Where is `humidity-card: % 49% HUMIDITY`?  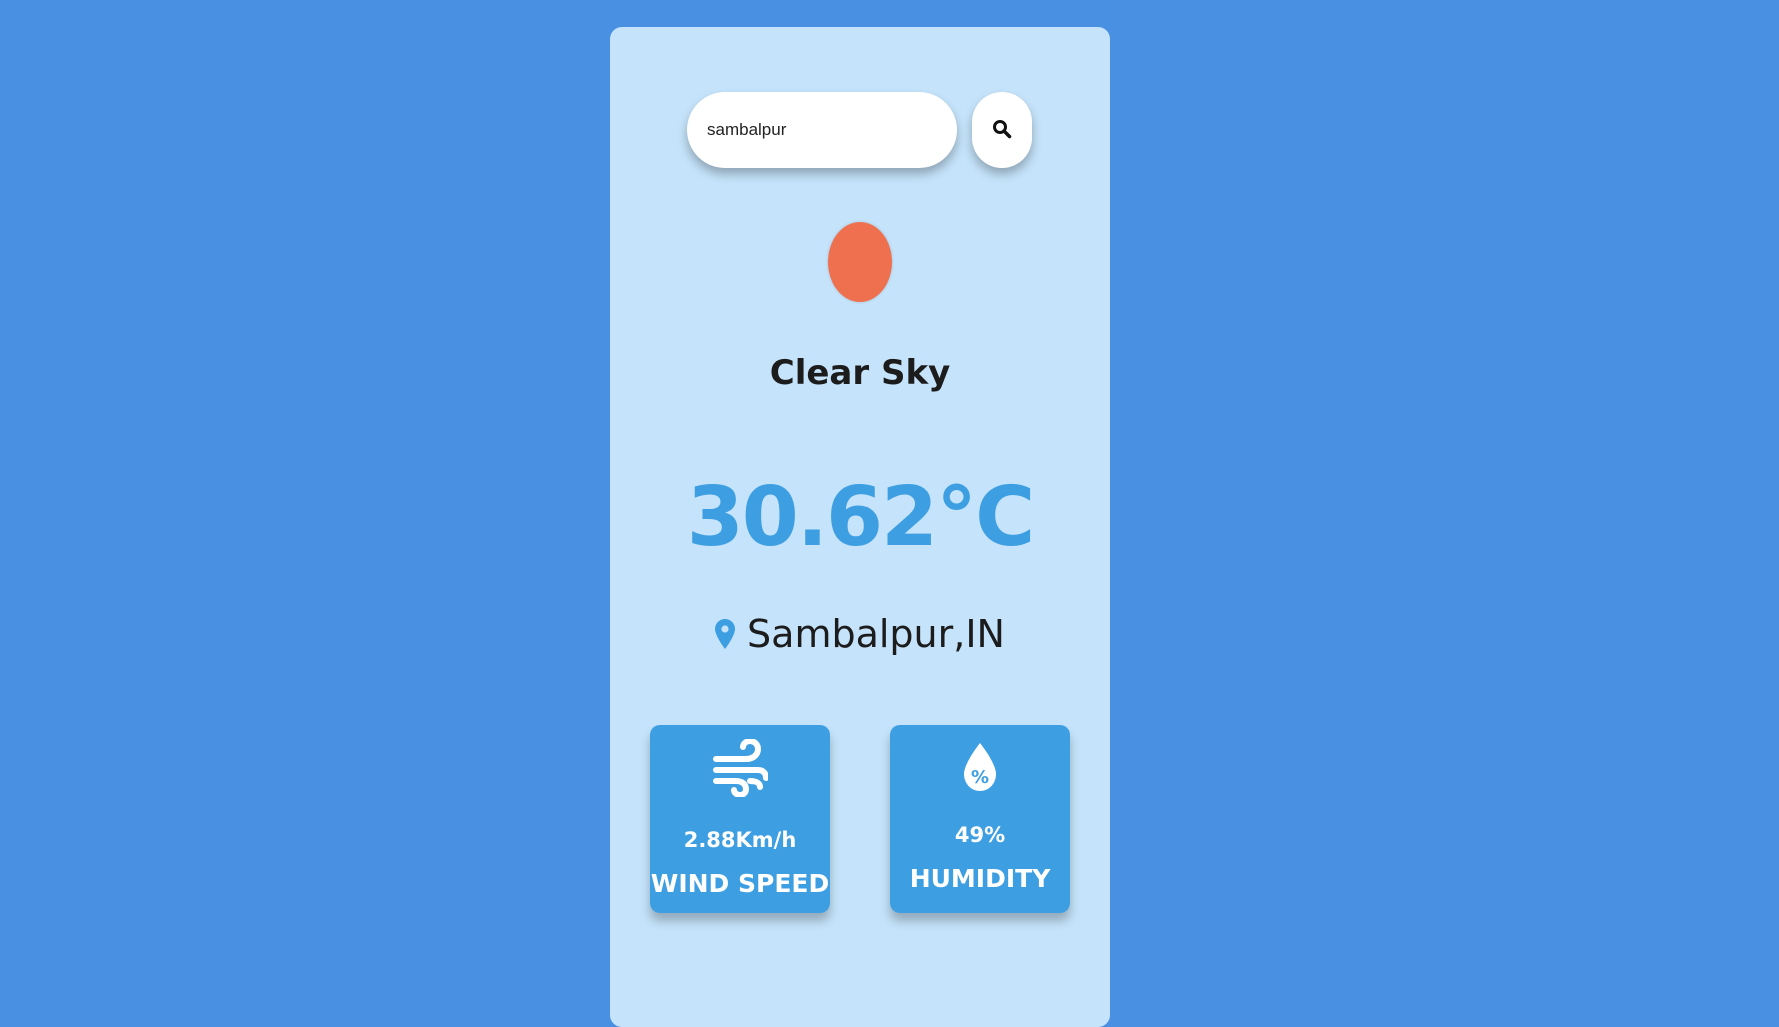 humidity-card: % 49% HUMIDITY is located at coordinates (980, 819).